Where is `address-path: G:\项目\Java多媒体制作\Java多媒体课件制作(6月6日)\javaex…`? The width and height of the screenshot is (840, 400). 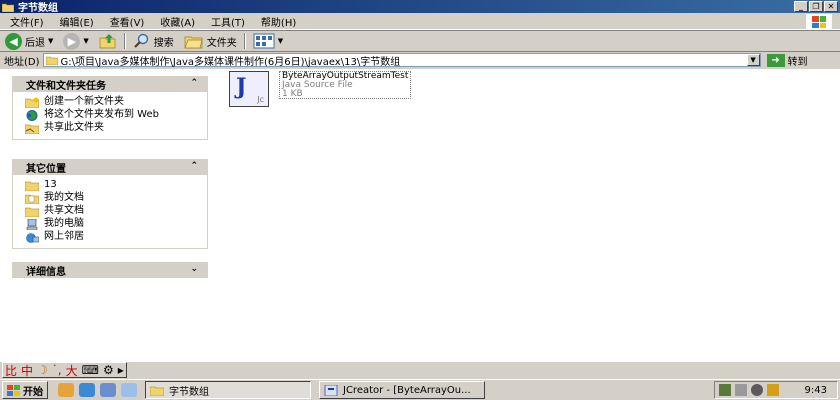 address-path: G:\项目\Java多媒体制作\Java多媒体课件制作(6月6日)\javaex… is located at coordinates (230, 62).